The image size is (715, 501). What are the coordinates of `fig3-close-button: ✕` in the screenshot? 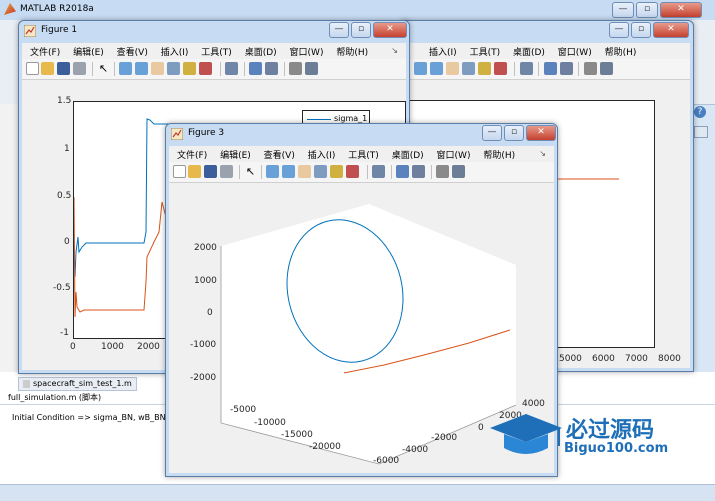 It's located at (541, 133).